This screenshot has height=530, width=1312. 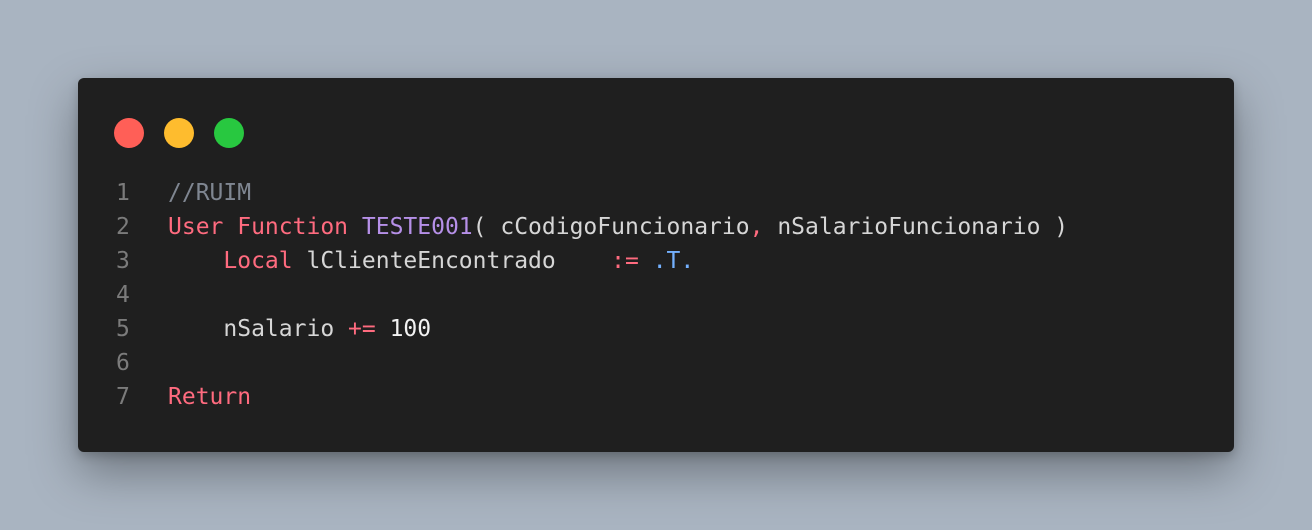 I want to click on code-token: TESTE001, so click(x=417, y=227).